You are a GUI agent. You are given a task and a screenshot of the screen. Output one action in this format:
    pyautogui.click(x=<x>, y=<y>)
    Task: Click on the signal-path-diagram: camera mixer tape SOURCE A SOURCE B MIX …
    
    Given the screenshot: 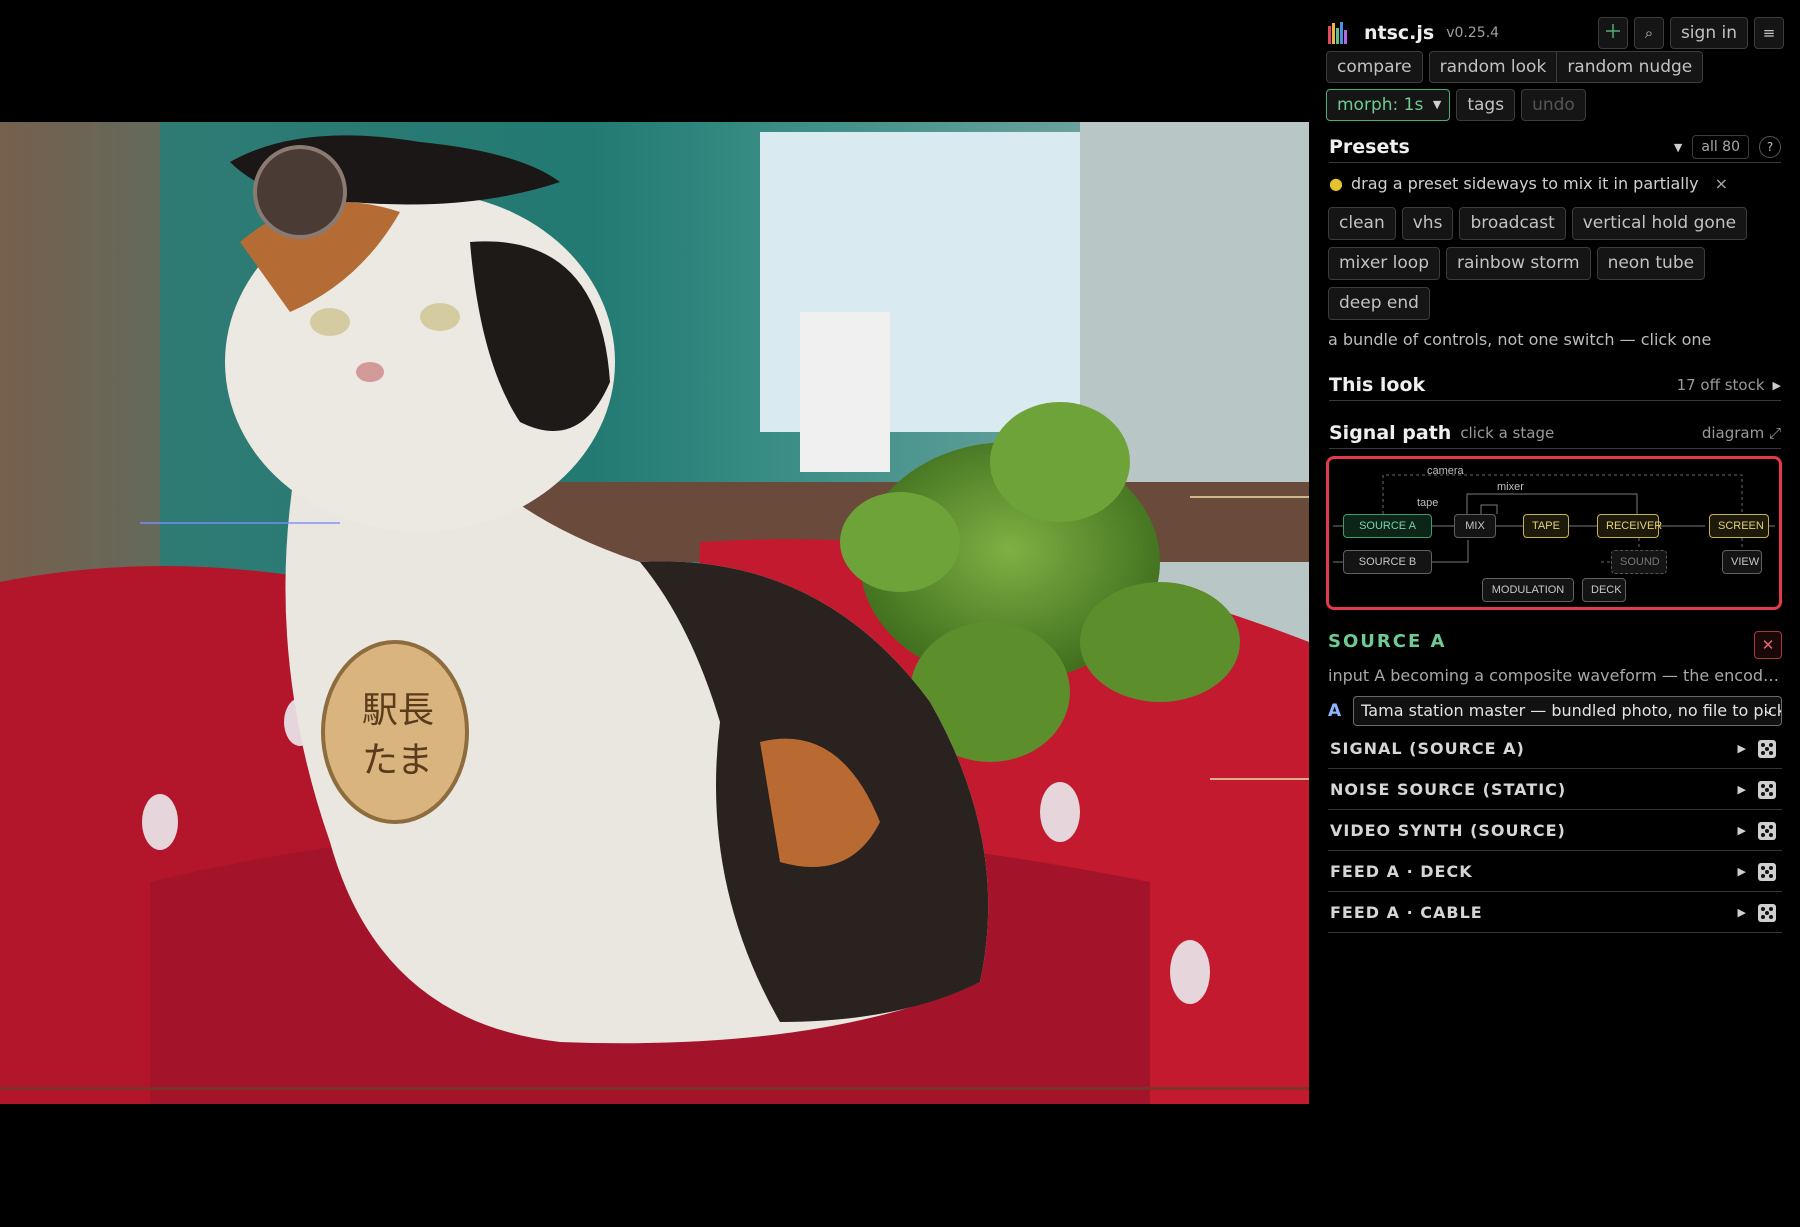 What is the action you would take?
    pyautogui.click(x=1554, y=533)
    